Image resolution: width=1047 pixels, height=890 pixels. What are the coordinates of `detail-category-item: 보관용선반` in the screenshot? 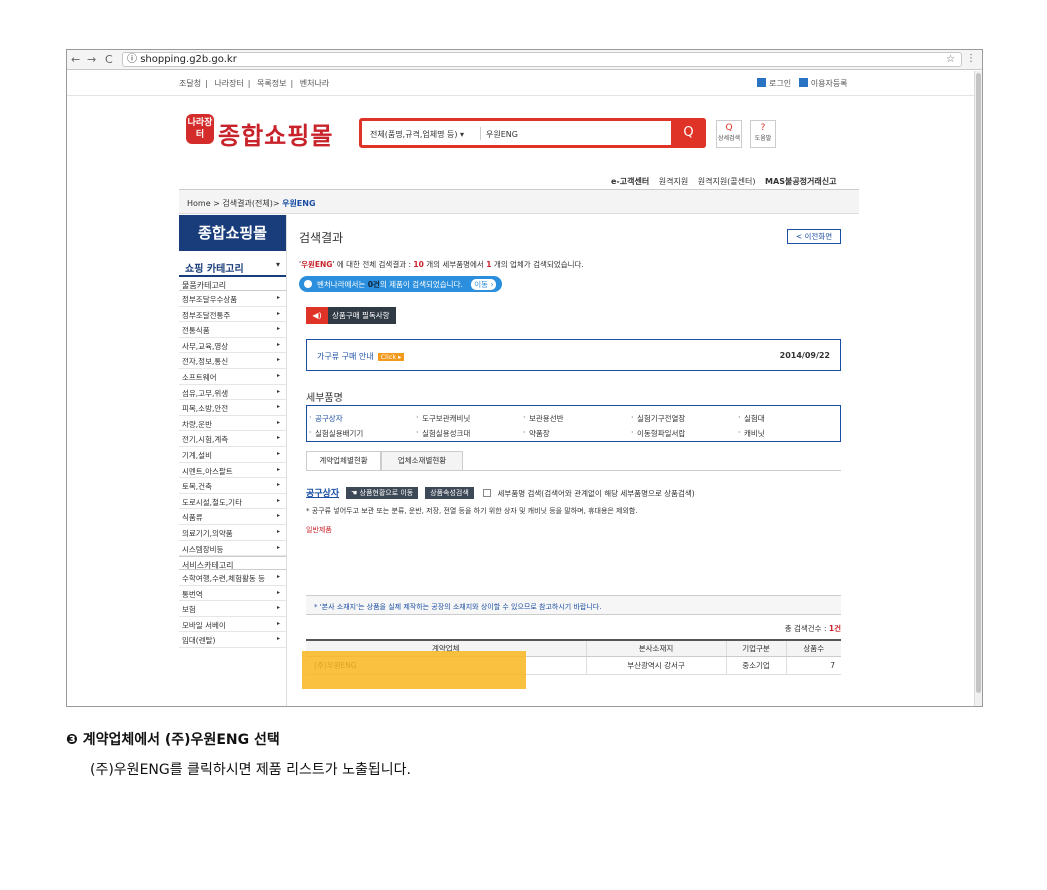 It's located at (546, 418).